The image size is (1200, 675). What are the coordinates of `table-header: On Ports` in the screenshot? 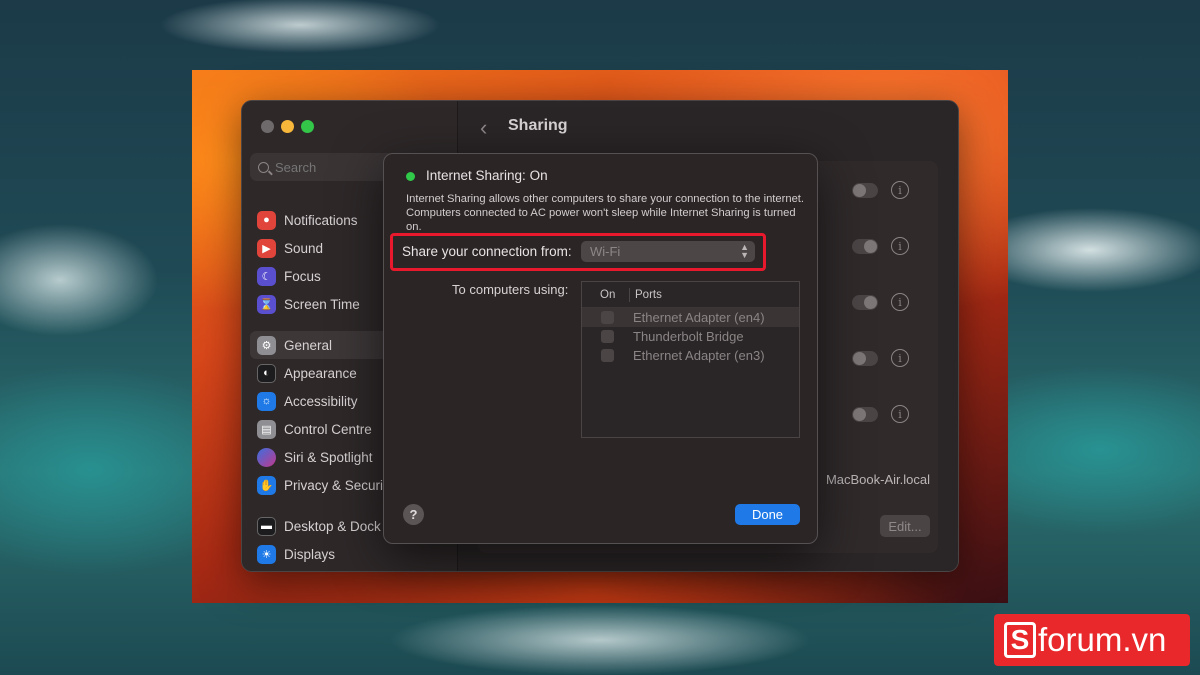 It's located at (690, 295).